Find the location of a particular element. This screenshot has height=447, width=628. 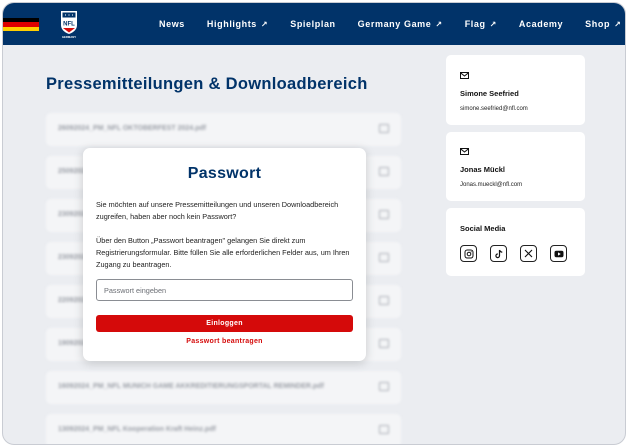

germany-flag-icon is located at coordinates (21, 24).